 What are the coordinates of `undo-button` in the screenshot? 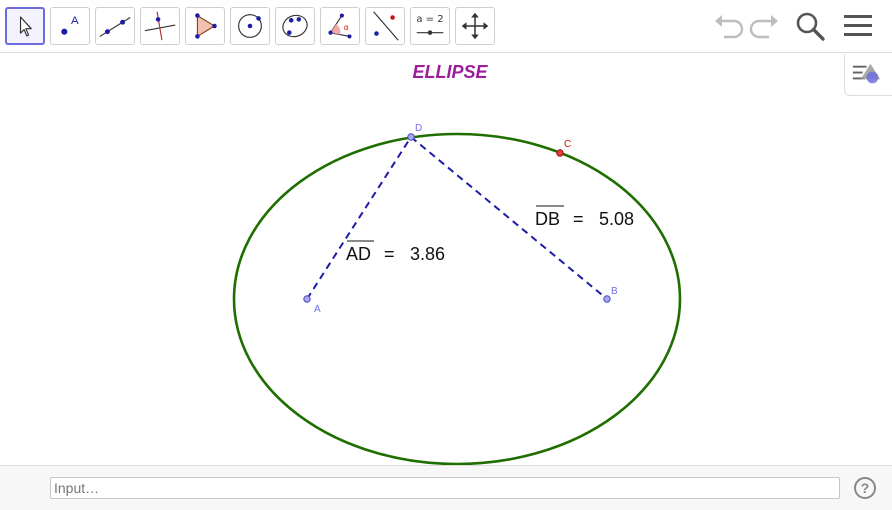 It's located at (728, 26).